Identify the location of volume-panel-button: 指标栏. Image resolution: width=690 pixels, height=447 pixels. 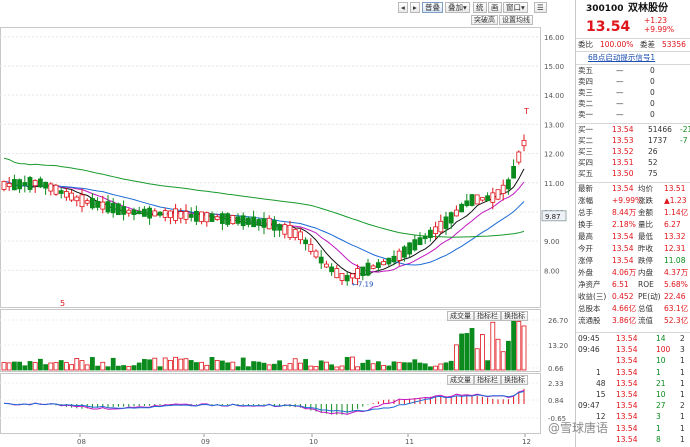
(487, 316).